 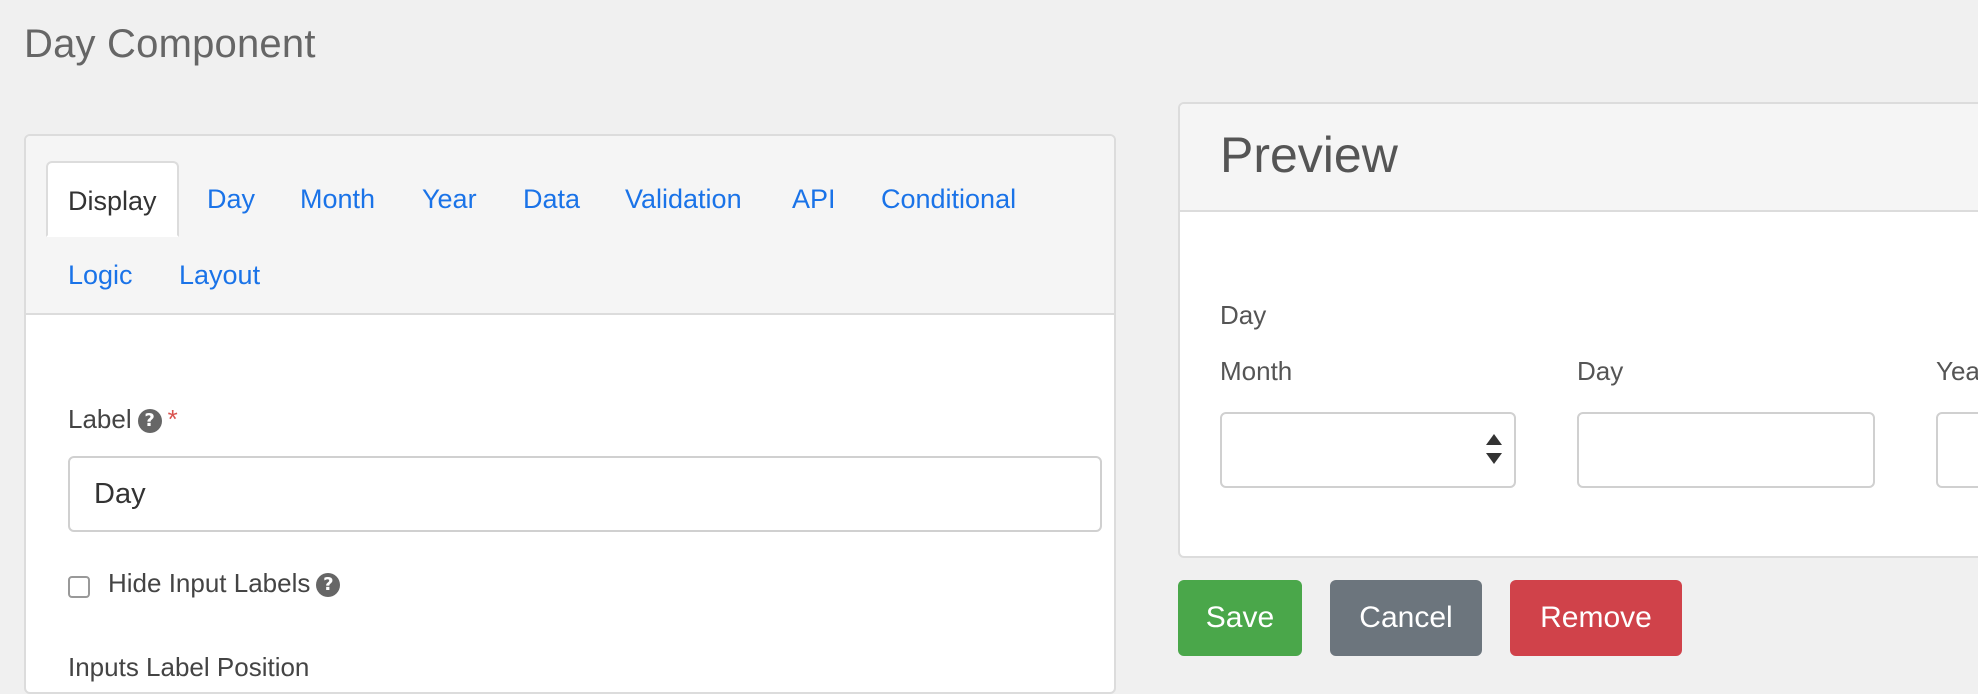 I want to click on dialog-title: Day Component, so click(x=170, y=44).